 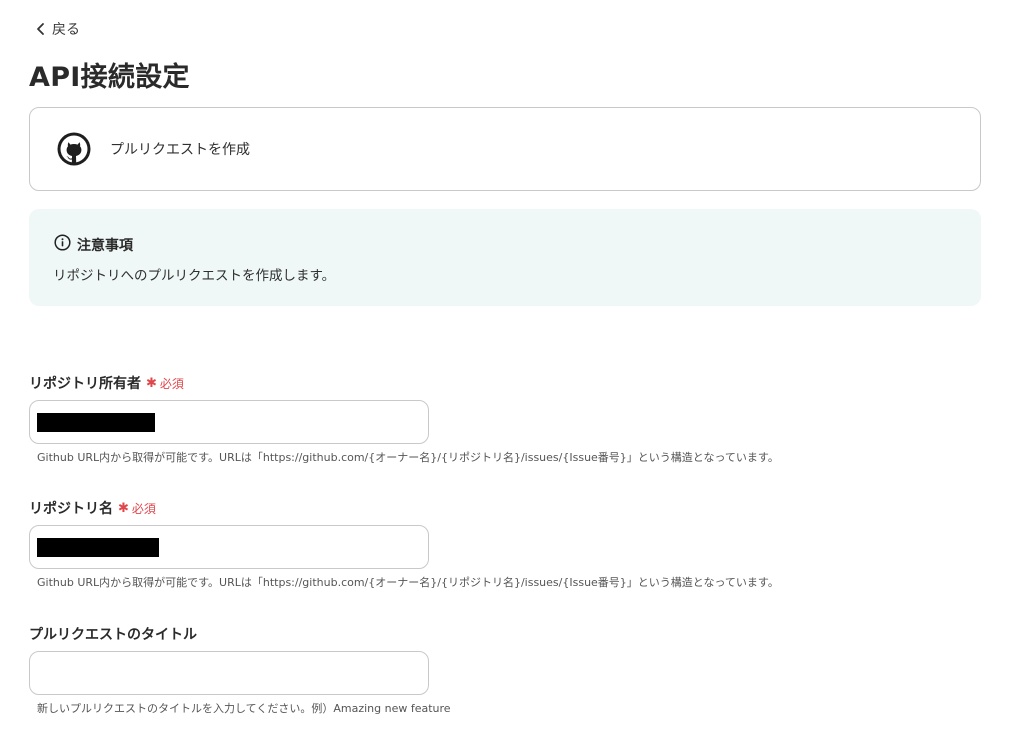 What do you see at coordinates (505, 257) in the screenshot?
I see `notice-box: 注意事項 リポジトリへのプルリクエストを作成します。` at bounding box center [505, 257].